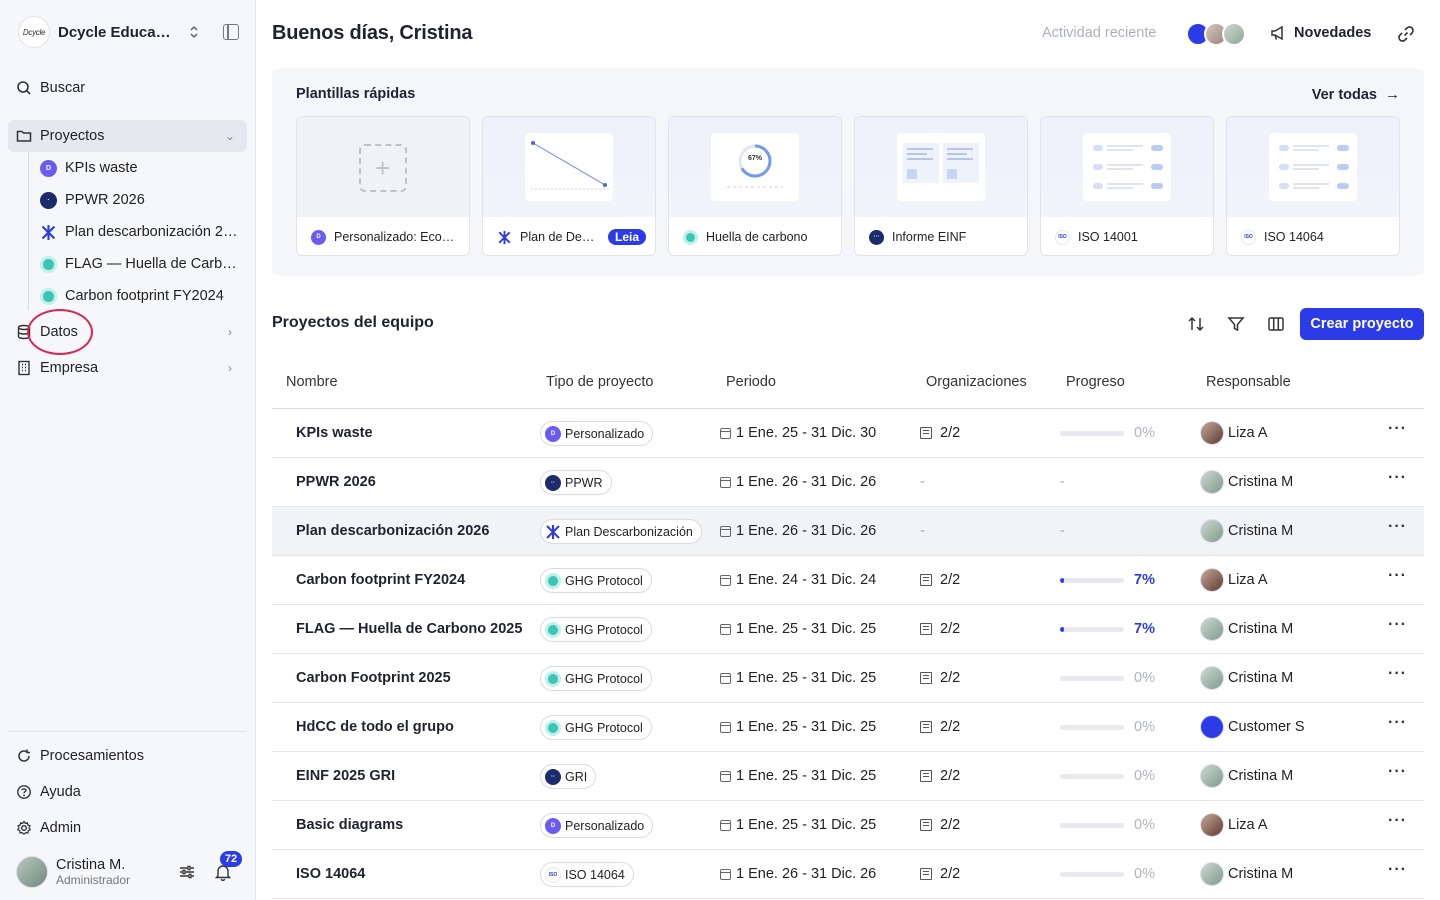  Describe the element at coordinates (1362, 324) in the screenshot. I see `create-project-button: Crear proyecto` at that location.